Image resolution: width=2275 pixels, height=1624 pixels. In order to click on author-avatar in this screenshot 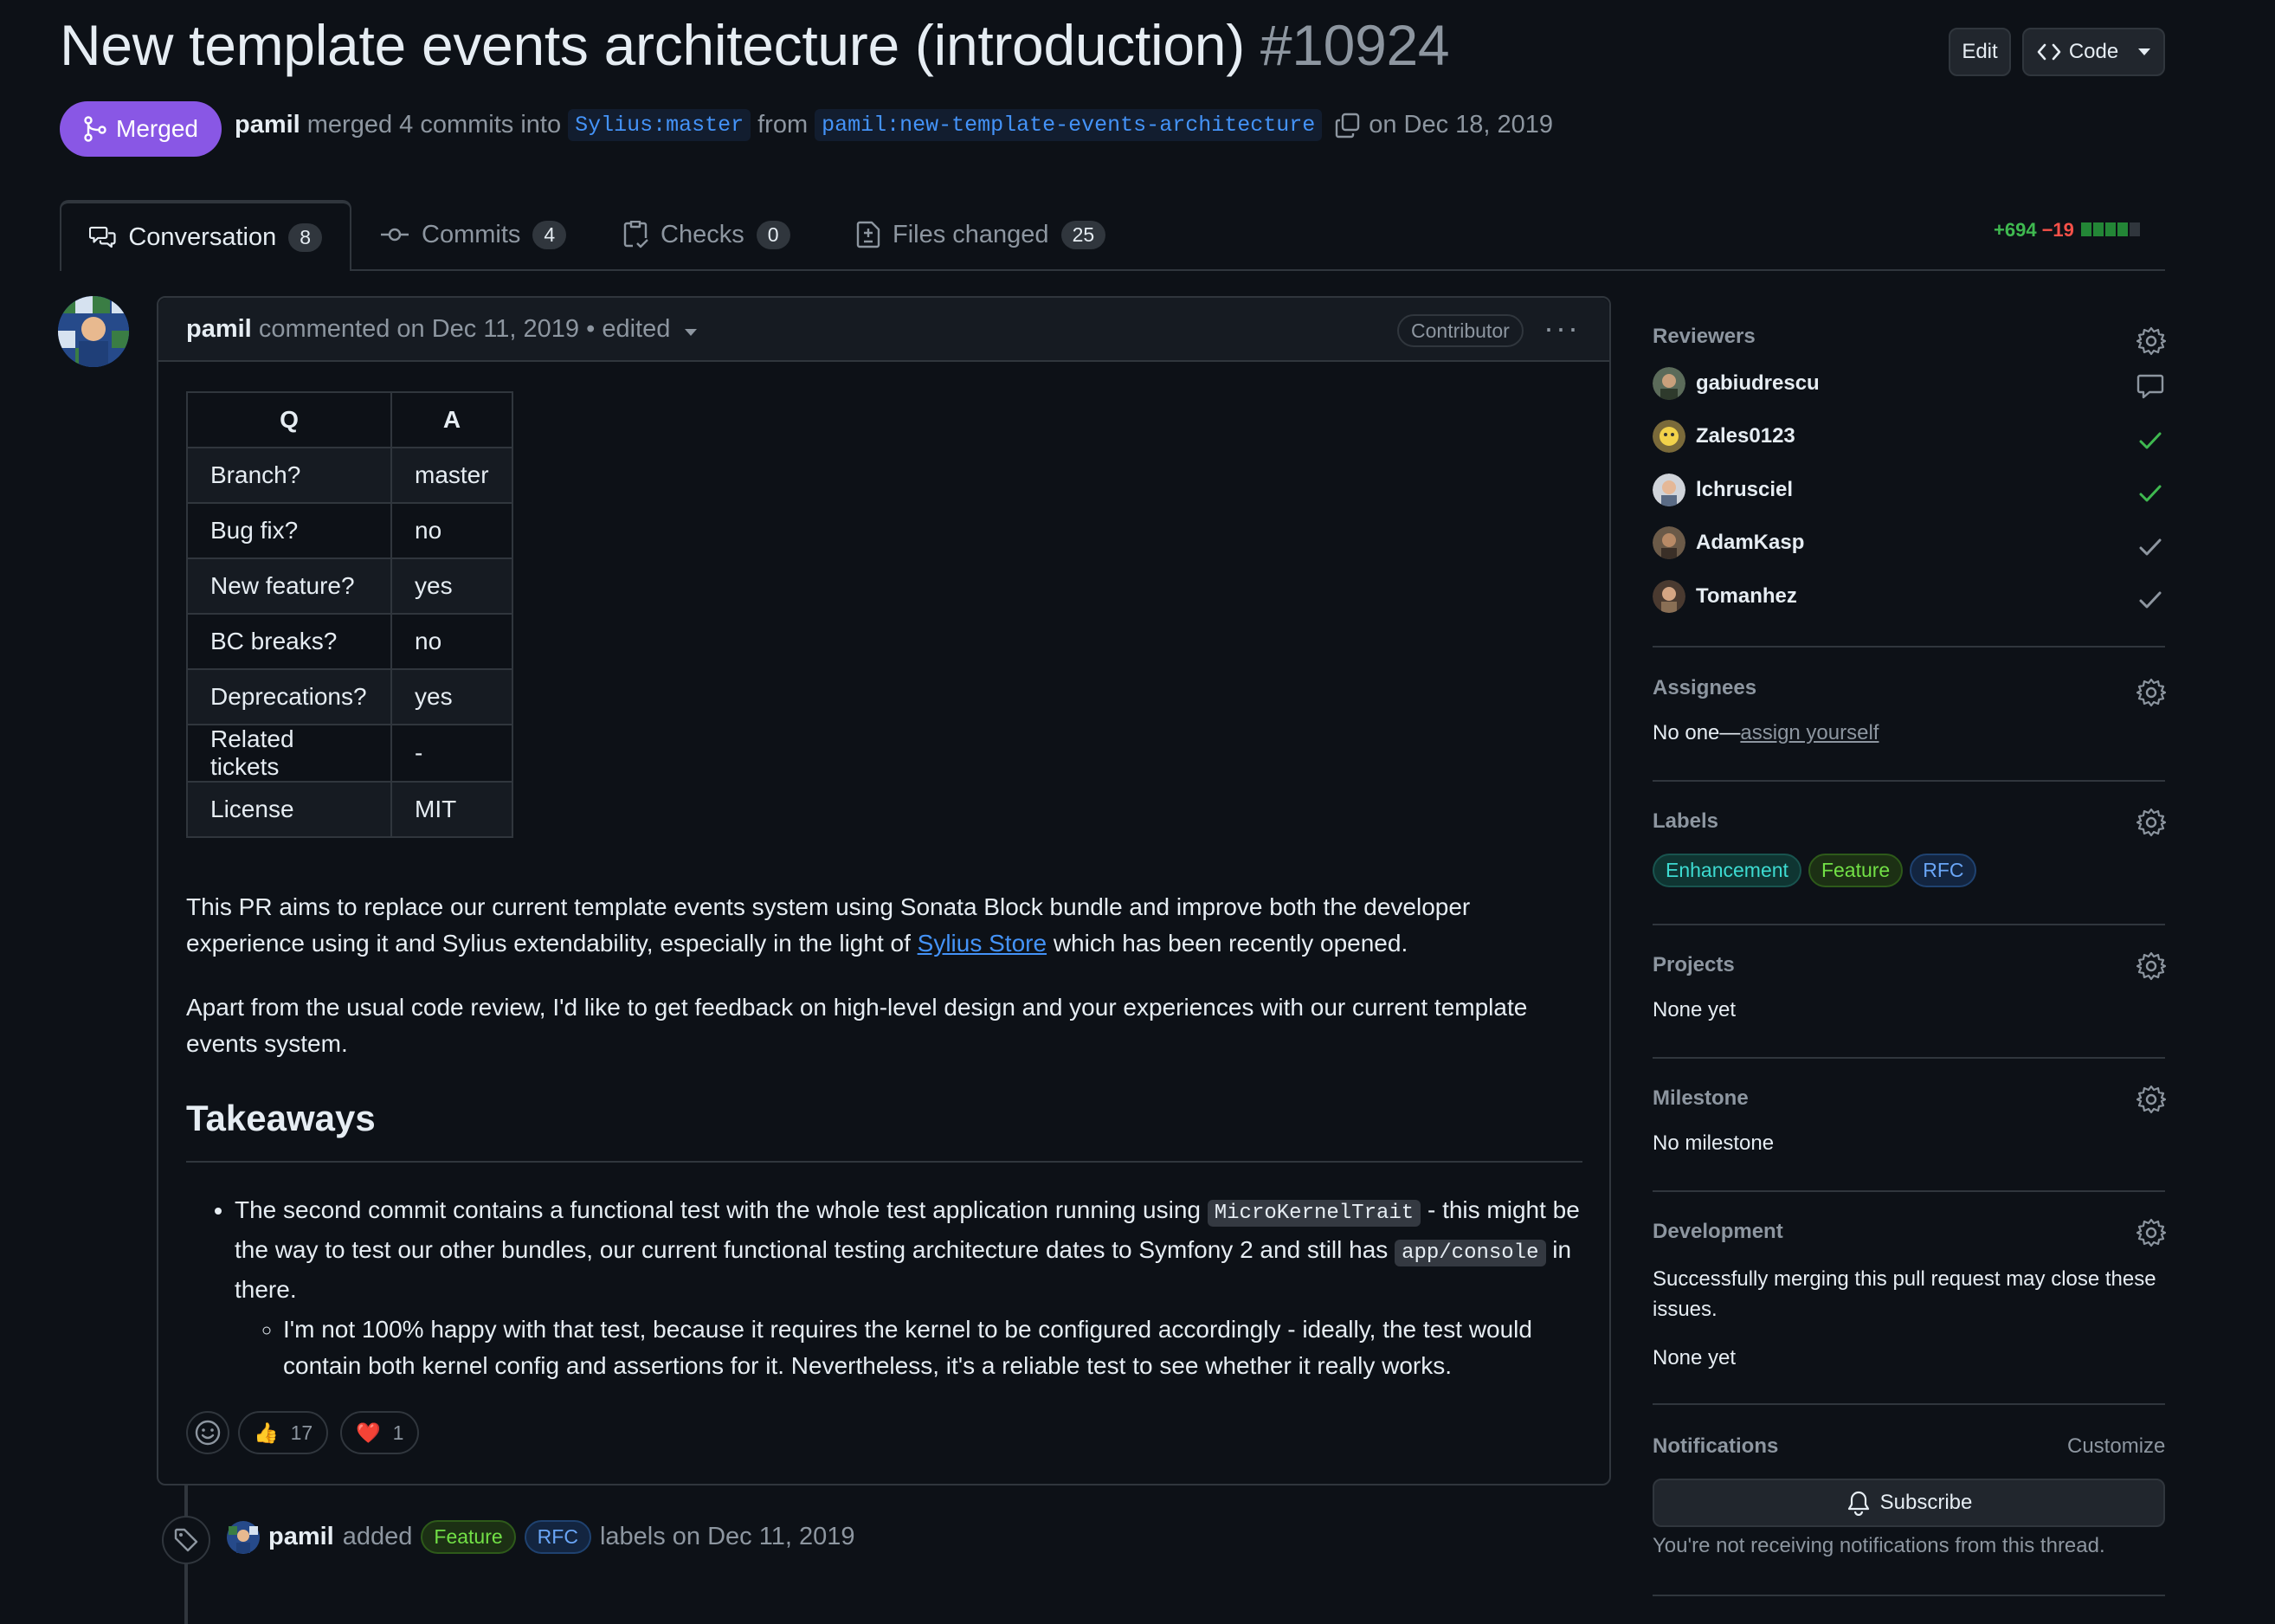, I will do `click(93, 331)`.